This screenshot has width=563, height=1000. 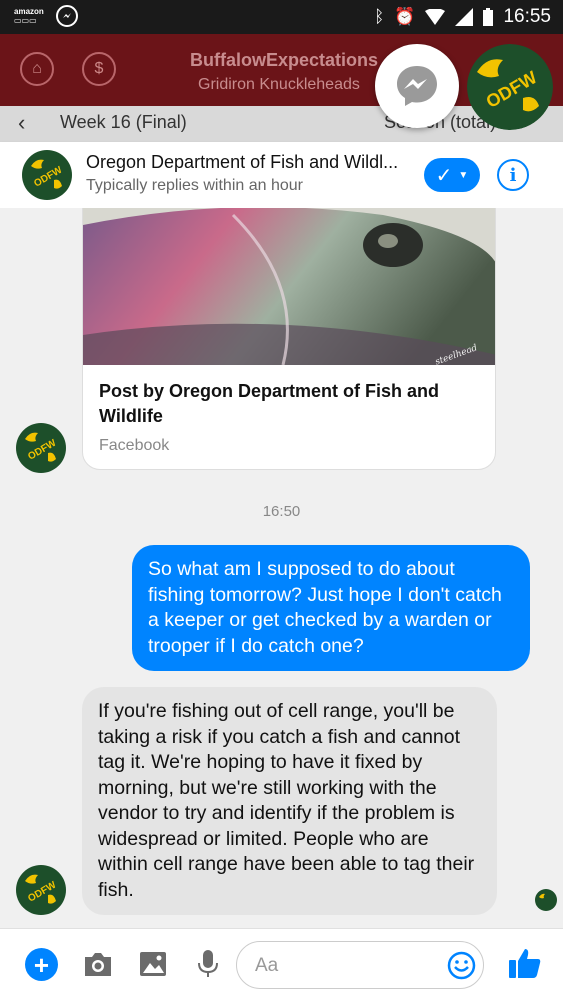 I want to click on thumbs-up-icon, so click(x=525, y=963).